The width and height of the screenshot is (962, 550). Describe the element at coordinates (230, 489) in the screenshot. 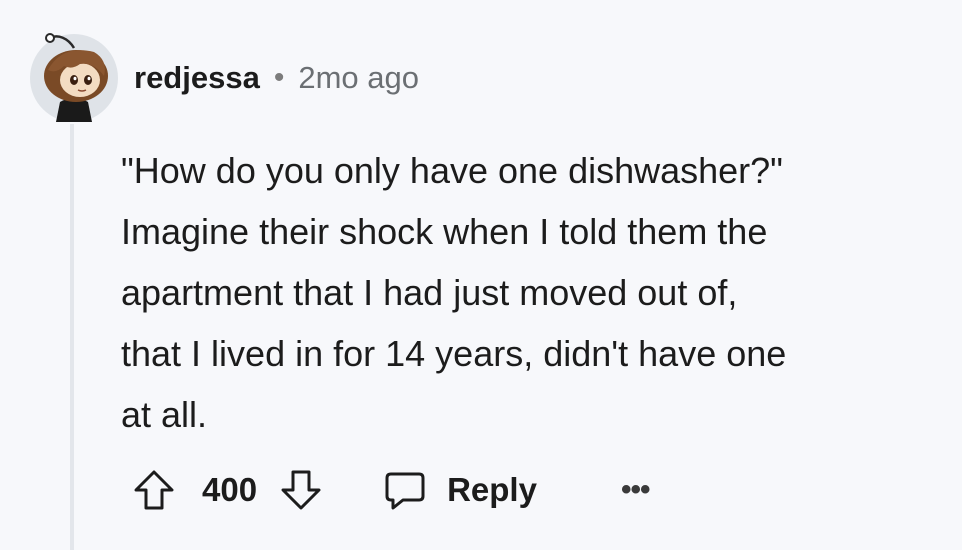

I see `vote-score: 400` at that location.